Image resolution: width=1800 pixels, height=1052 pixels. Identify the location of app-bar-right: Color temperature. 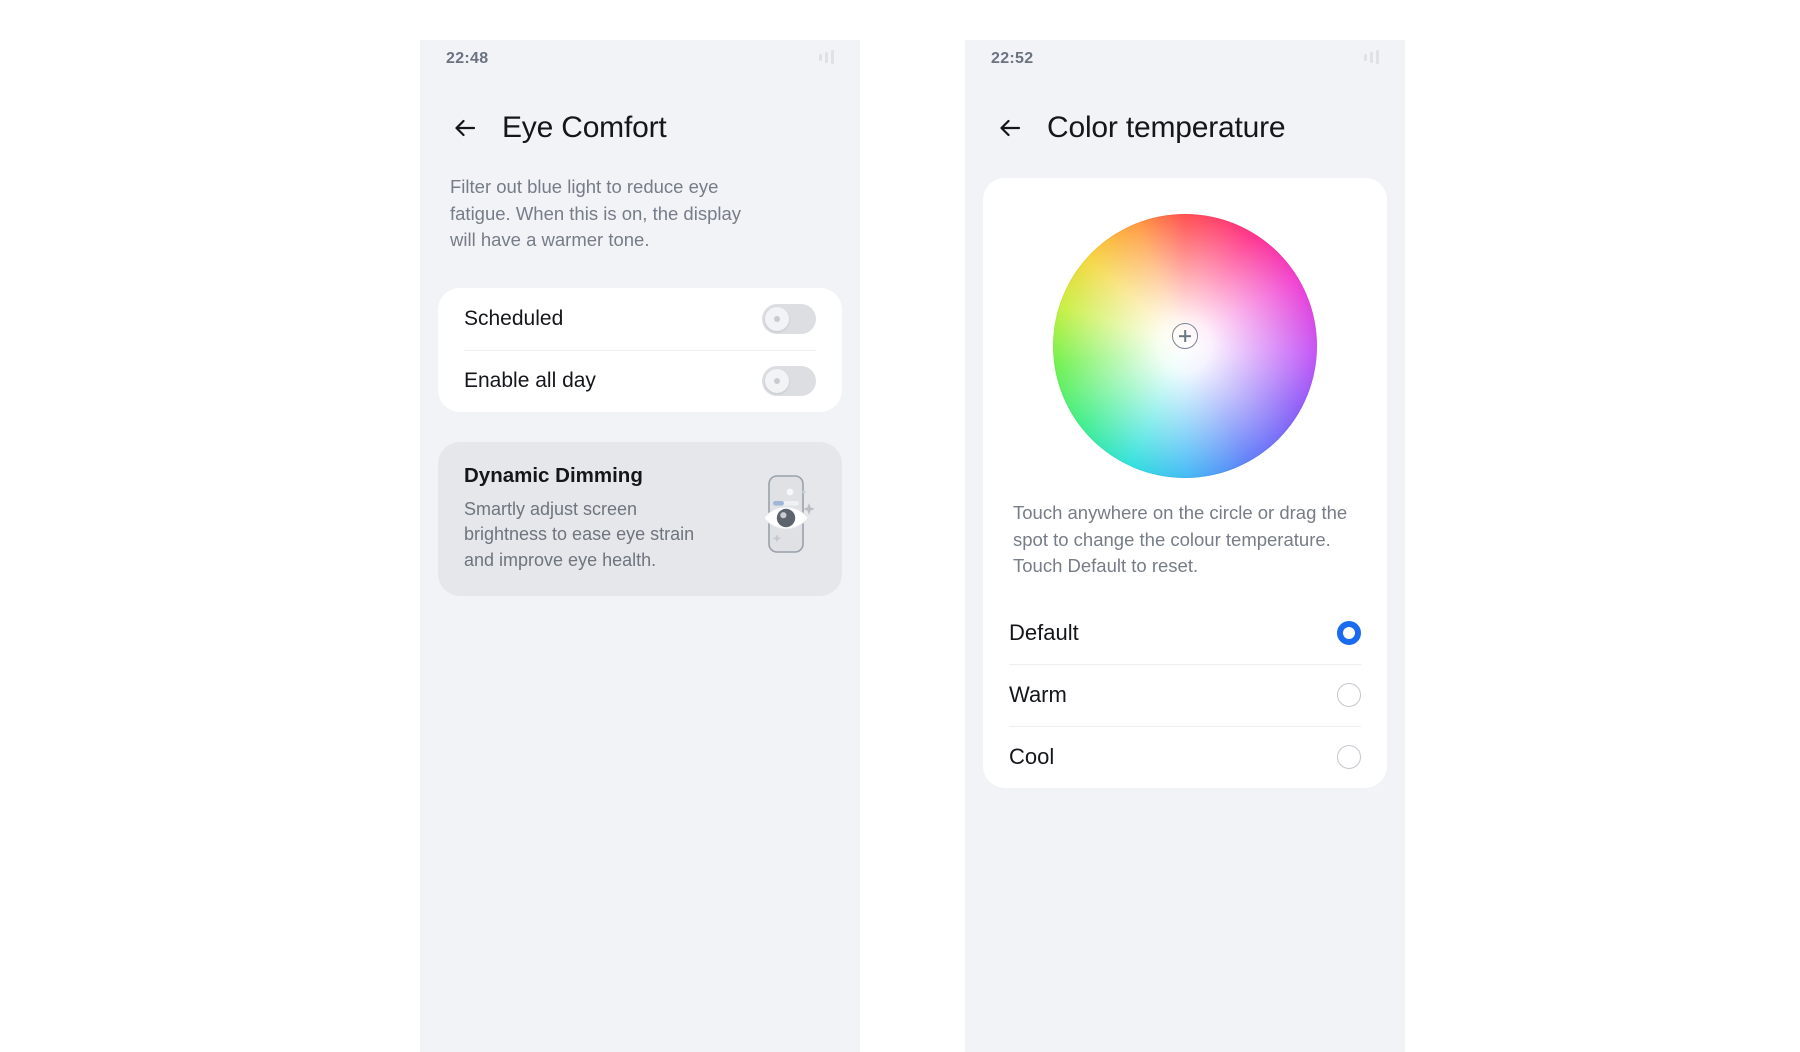
(1185, 123).